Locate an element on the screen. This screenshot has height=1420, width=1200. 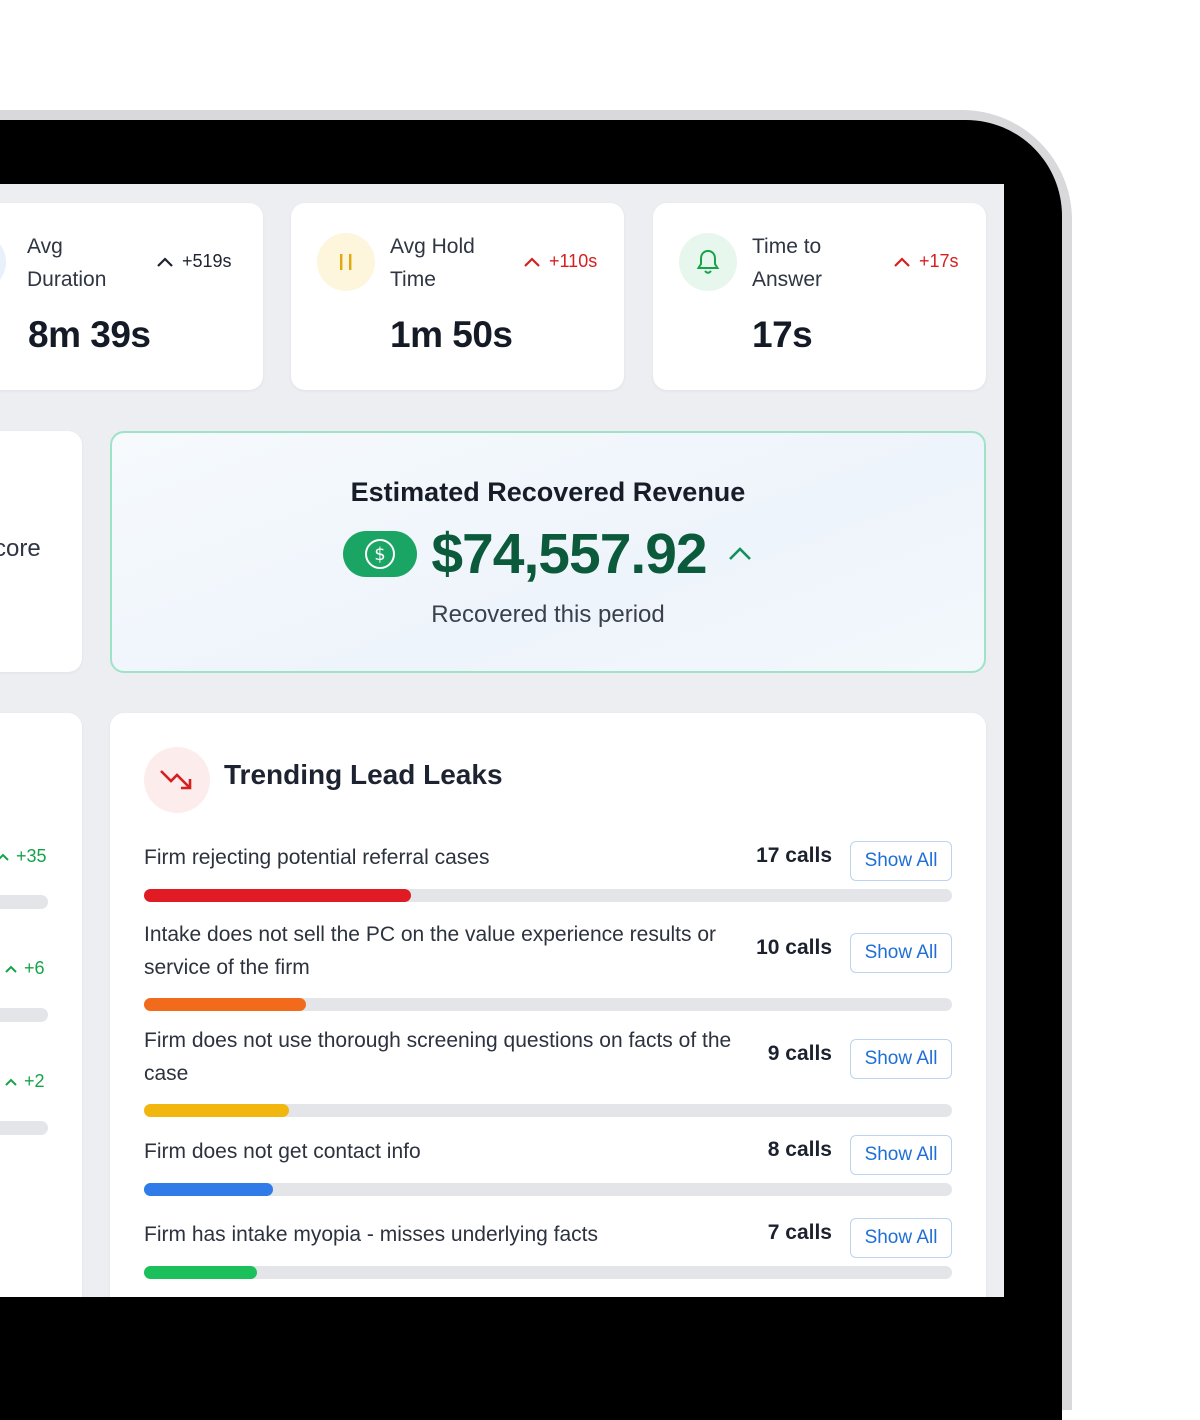
bell-icon is located at coordinates (708, 262).